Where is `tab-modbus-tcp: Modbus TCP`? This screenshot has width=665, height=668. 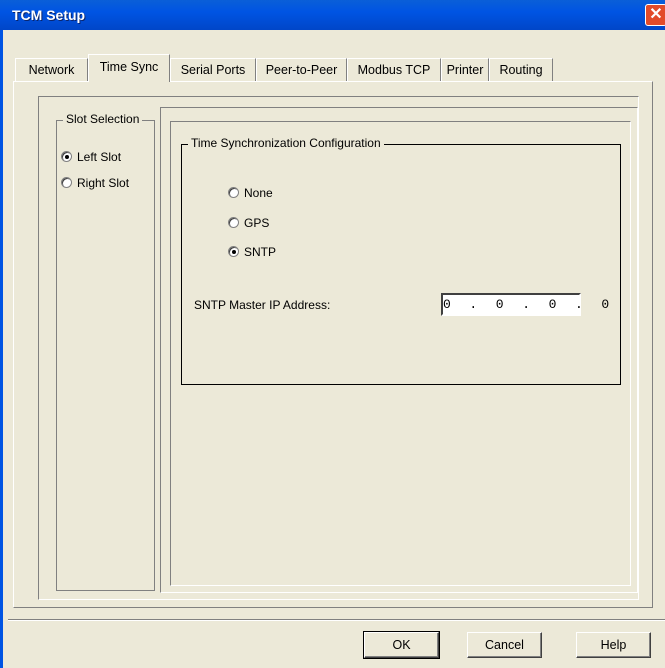
tab-modbus-tcp: Modbus TCP is located at coordinates (394, 69).